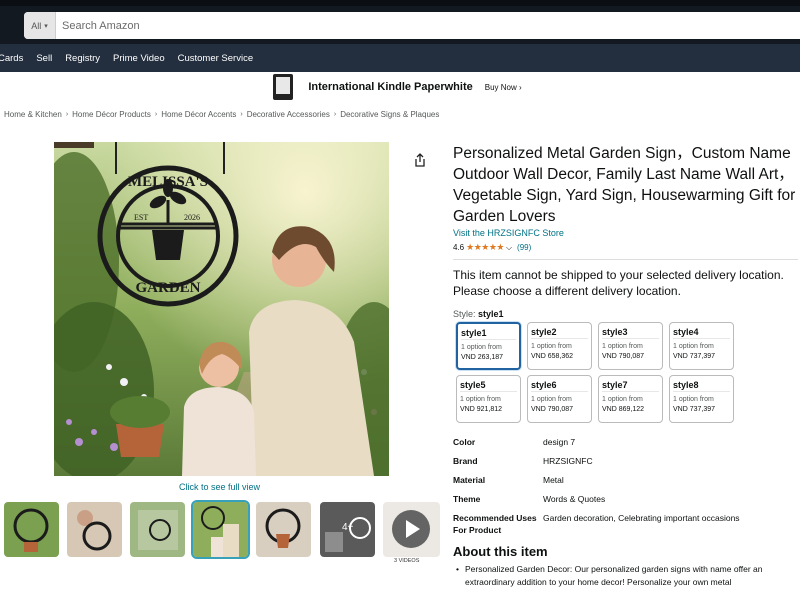 This screenshot has height=600, width=800. I want to click on breadcrumb-home-decor-products: Home Décor Products, so click(111, 114).